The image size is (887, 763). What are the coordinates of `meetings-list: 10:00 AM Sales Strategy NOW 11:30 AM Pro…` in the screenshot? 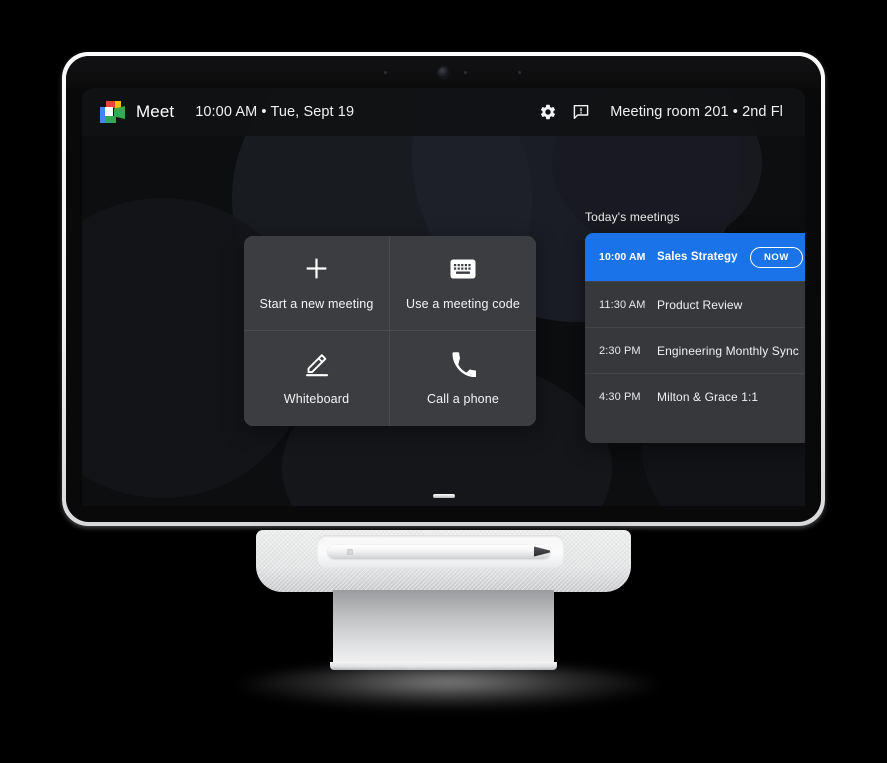 It's located at (695, 338).